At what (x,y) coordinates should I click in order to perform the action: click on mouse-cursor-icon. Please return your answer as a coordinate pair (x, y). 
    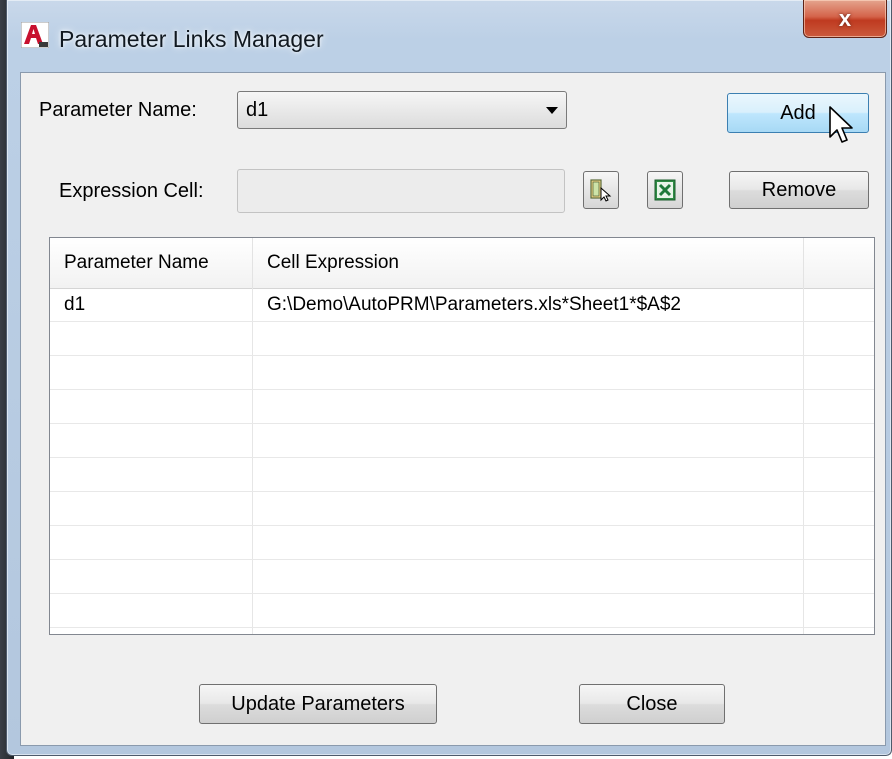
    Looking at the image, I should click on (841, 124).